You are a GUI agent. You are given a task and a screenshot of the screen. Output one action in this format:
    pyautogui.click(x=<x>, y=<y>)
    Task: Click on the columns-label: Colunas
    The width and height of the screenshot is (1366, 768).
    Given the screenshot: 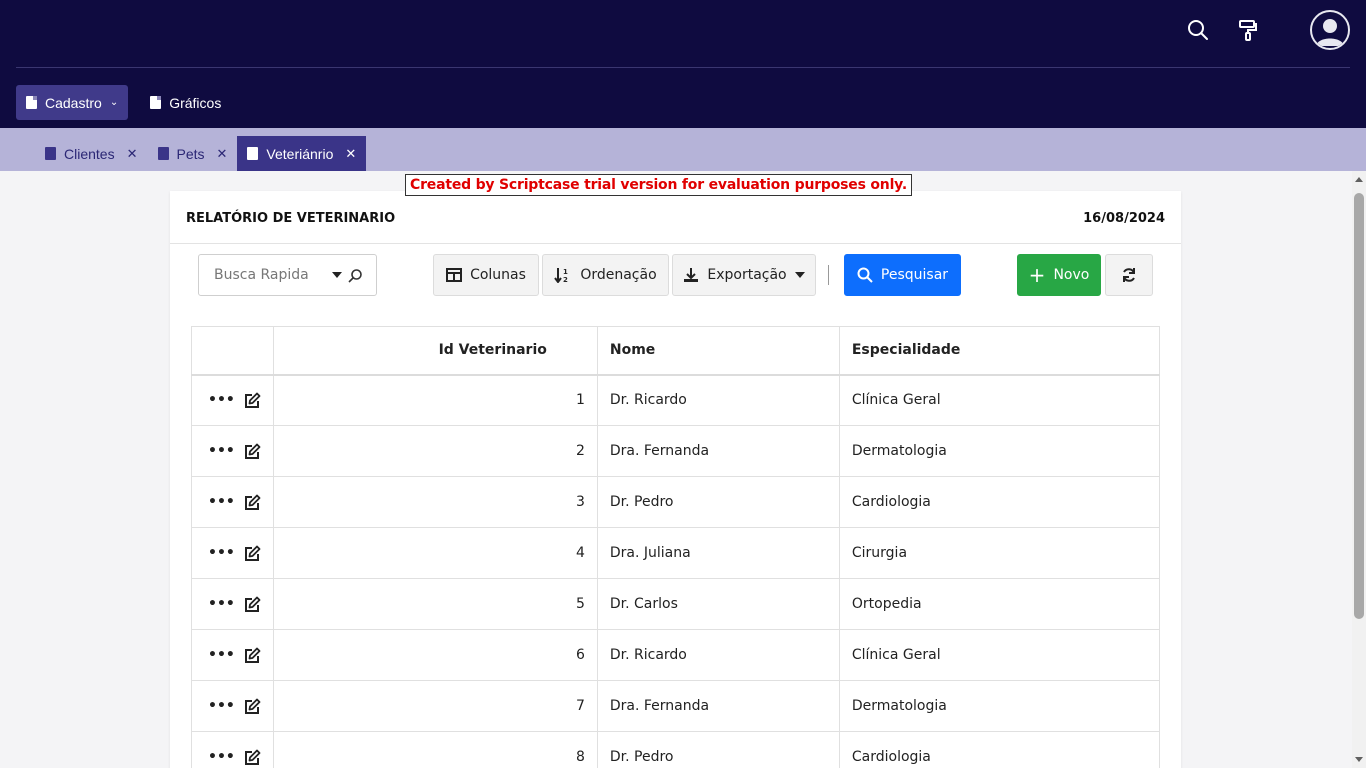 What is the action you would take?
    pyautogui.click(x=498, y=275)
    